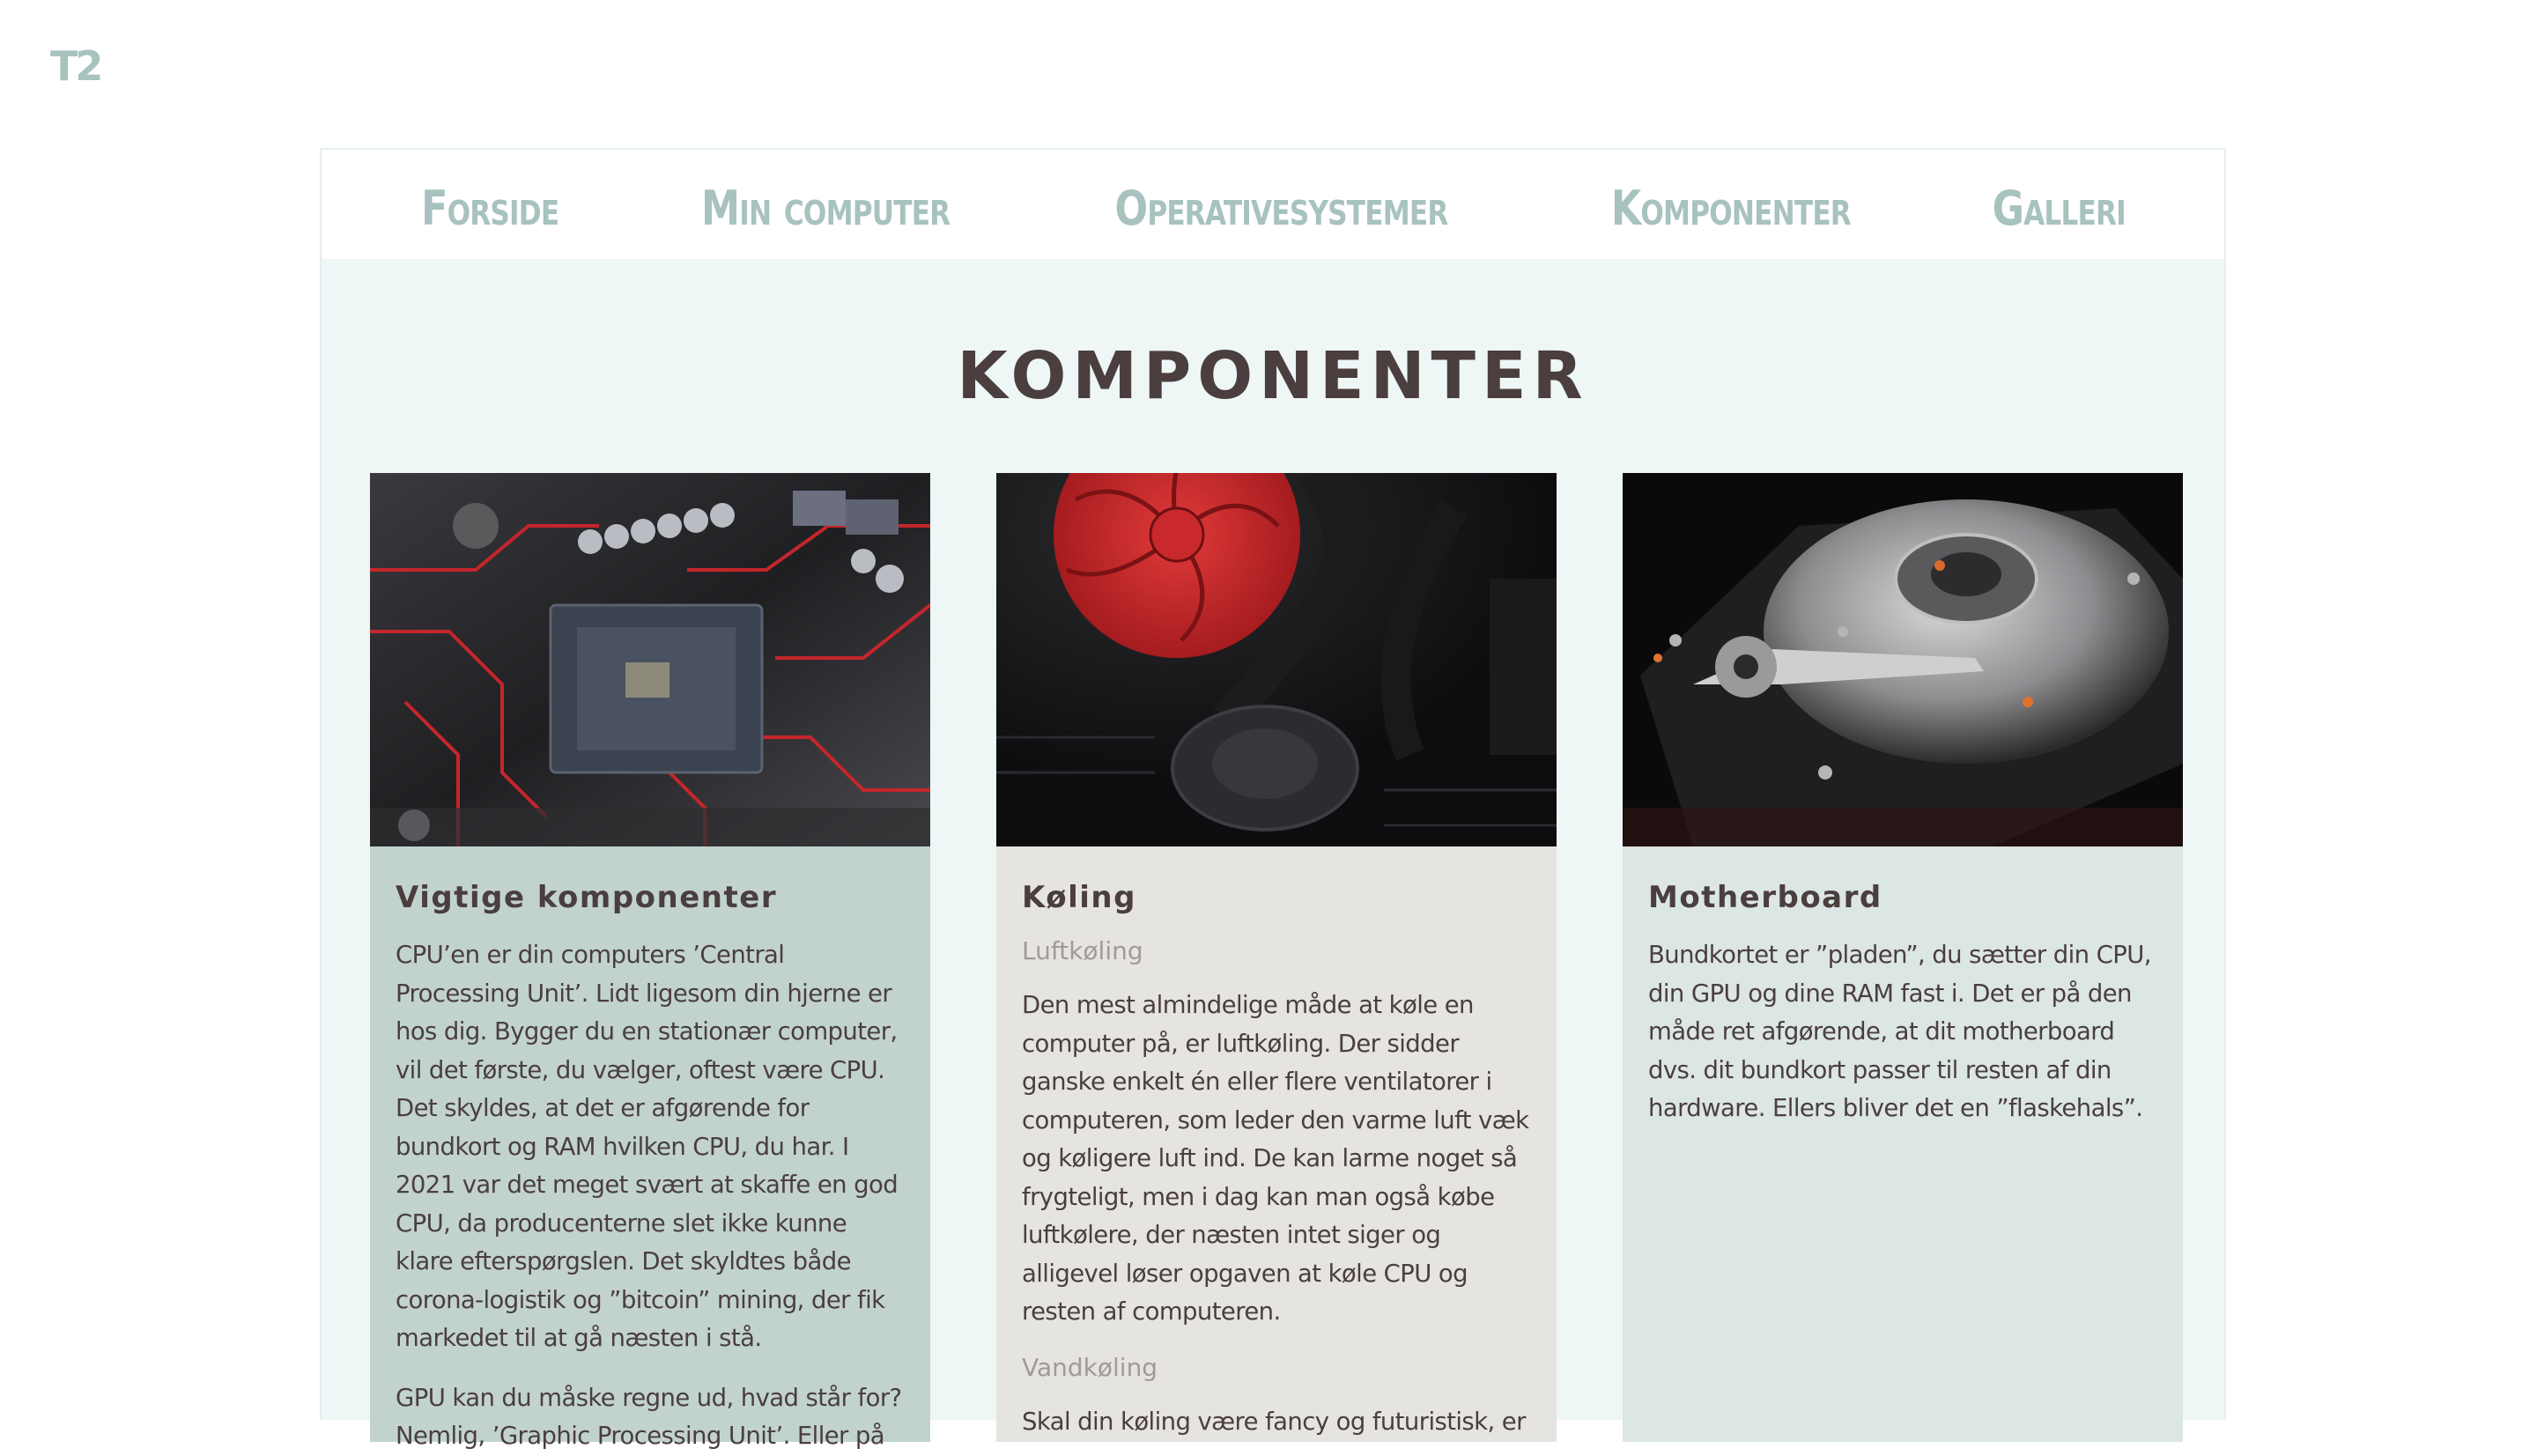  Describe the element at coordinates (1090, 1367) in the screenshot. I see `card-subheading: Vandkøling` at that location.